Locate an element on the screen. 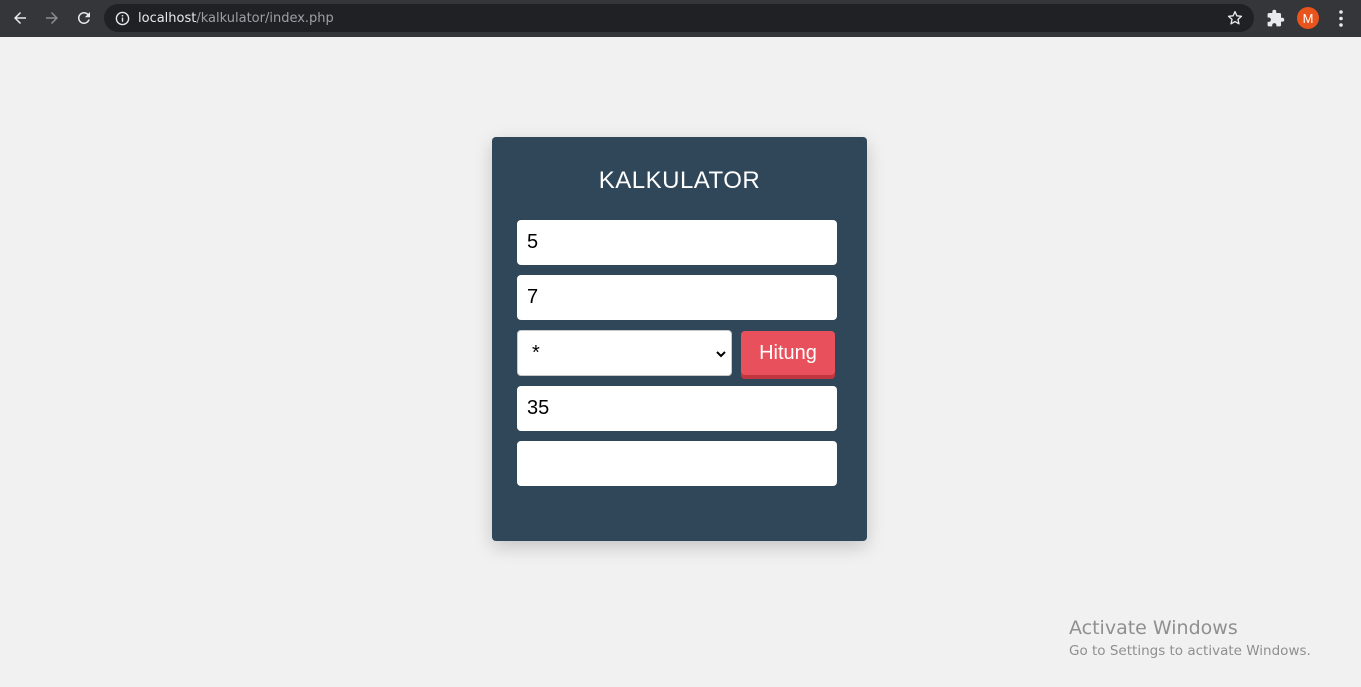  result-field: 35 is located at coordinates (677, 408).